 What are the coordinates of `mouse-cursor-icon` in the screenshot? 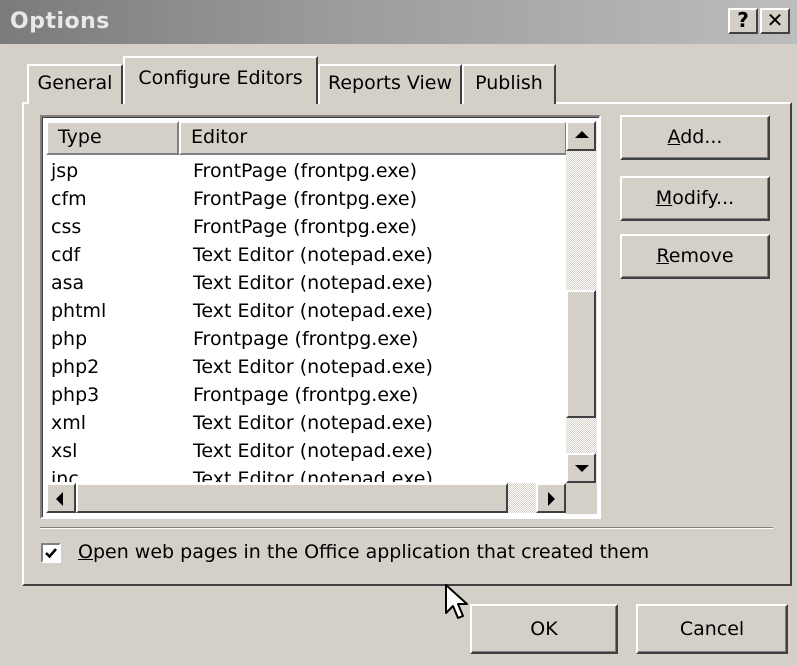 It's located at (456, 601).